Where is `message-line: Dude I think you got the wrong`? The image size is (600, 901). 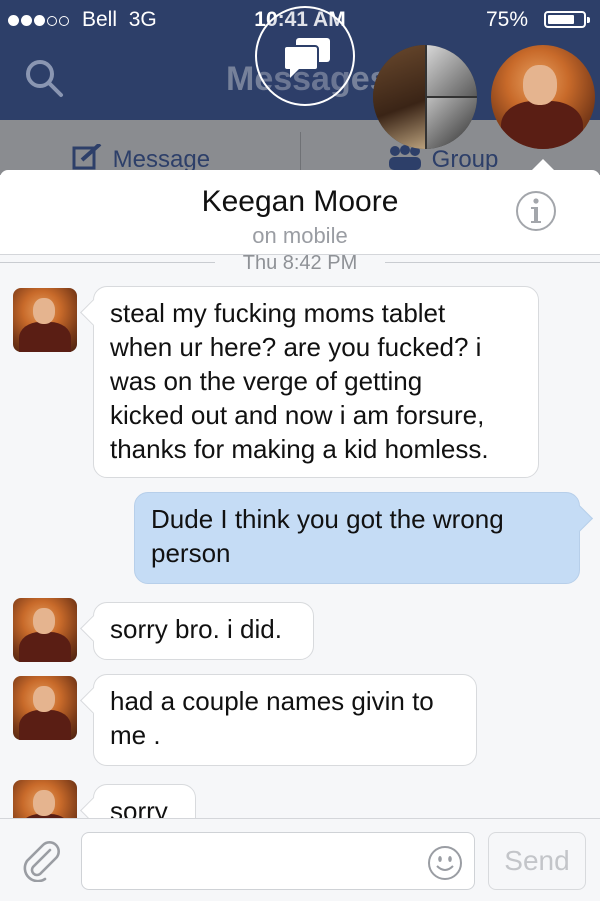
message-line: Dude I think you got the wrong is located at coordinates (327, 519).